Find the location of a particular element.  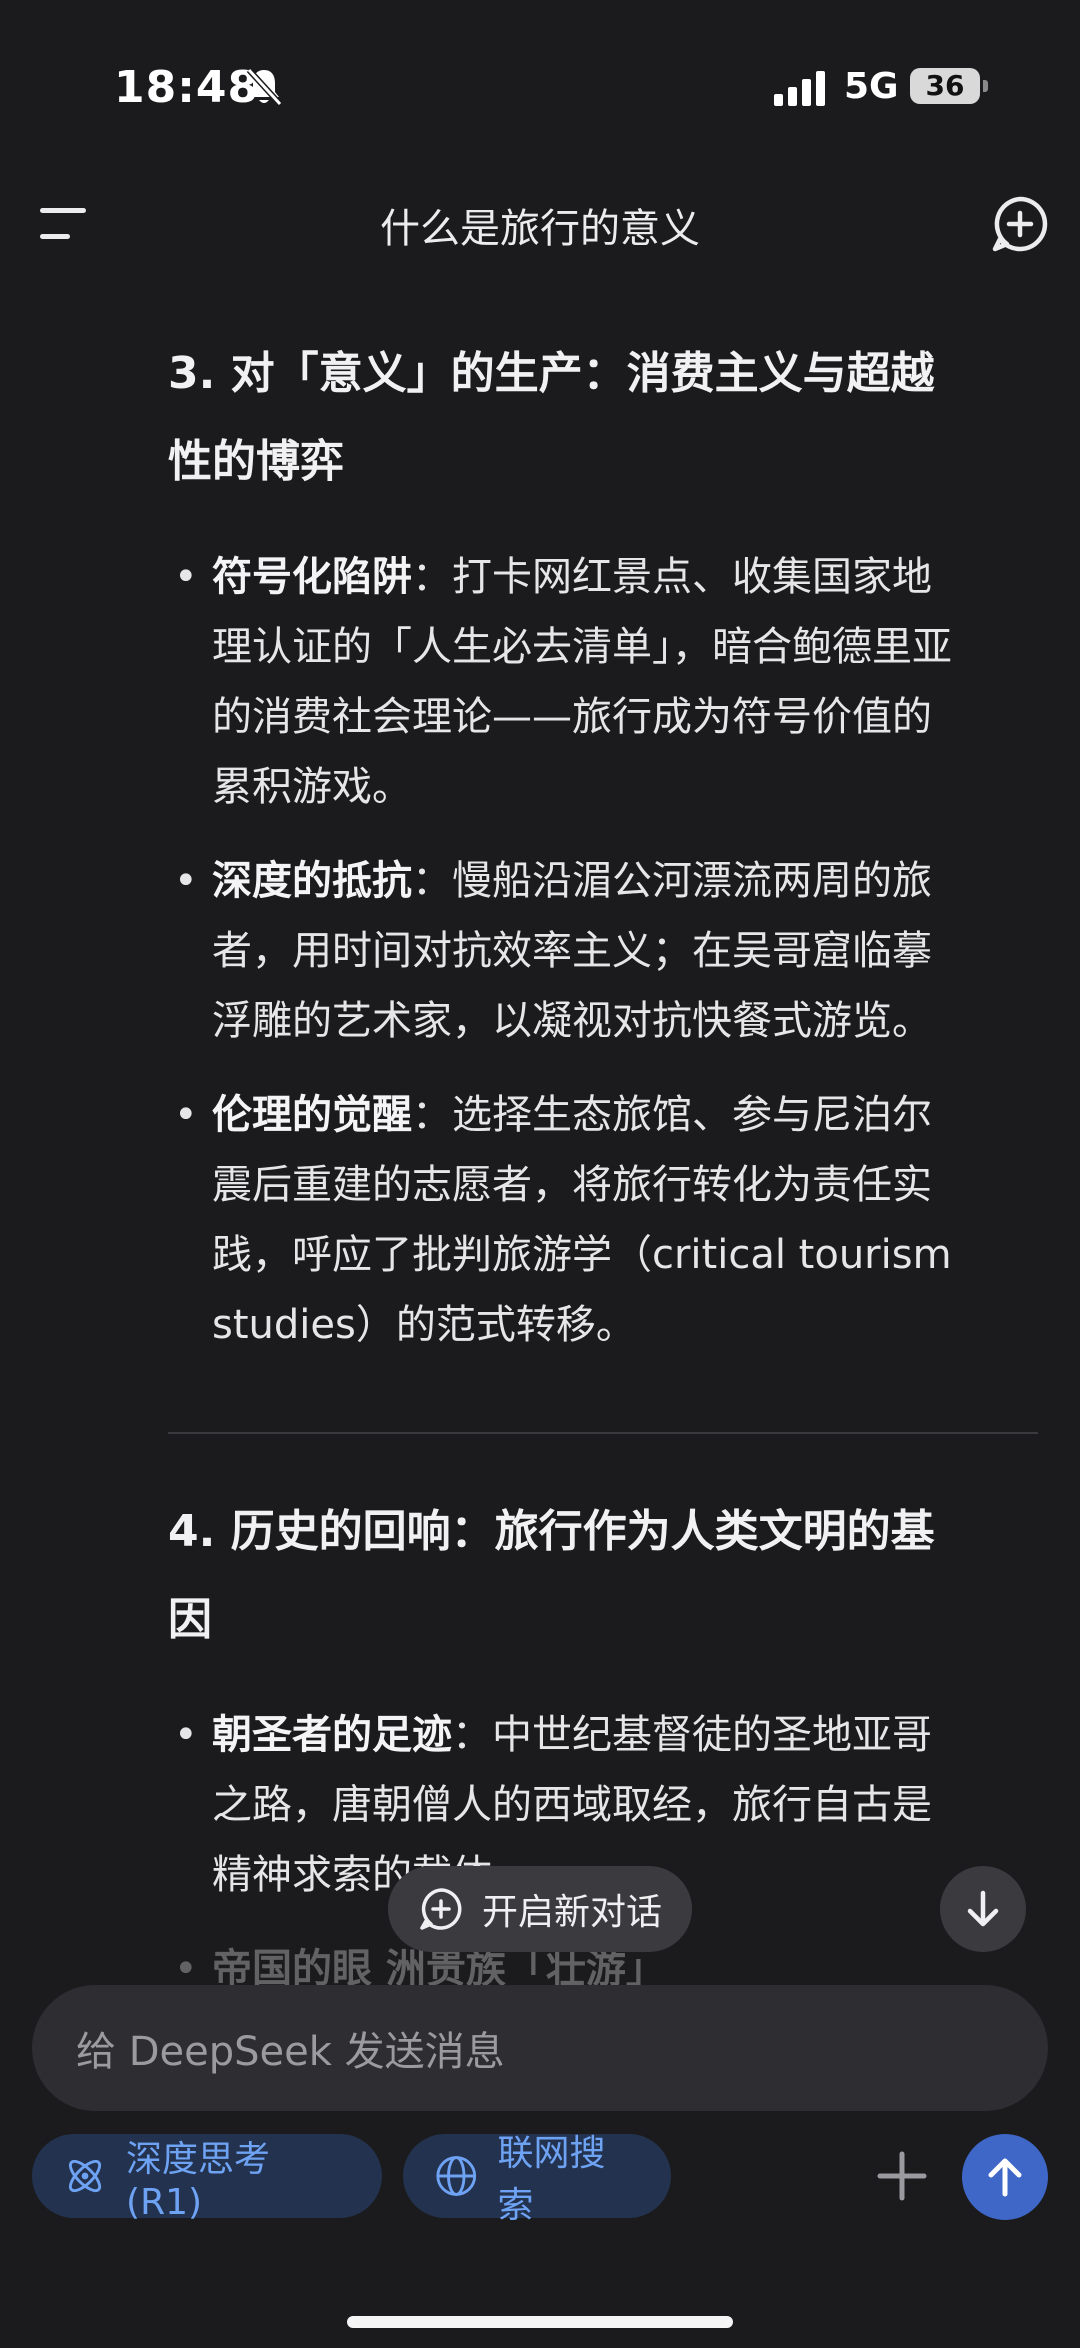

section-divider is located at coordinates (603, 1433).